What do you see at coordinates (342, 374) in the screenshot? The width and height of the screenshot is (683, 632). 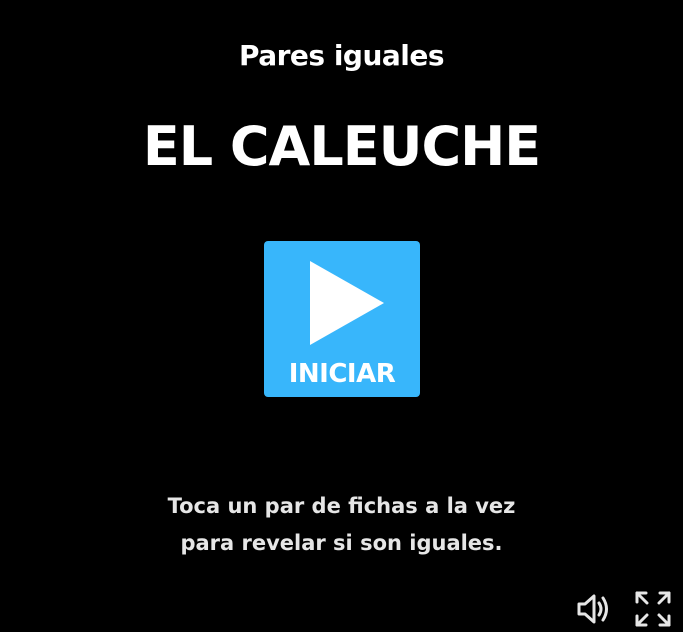 I see `start-button-label: INICIAR` at bounding box center [342, 374].